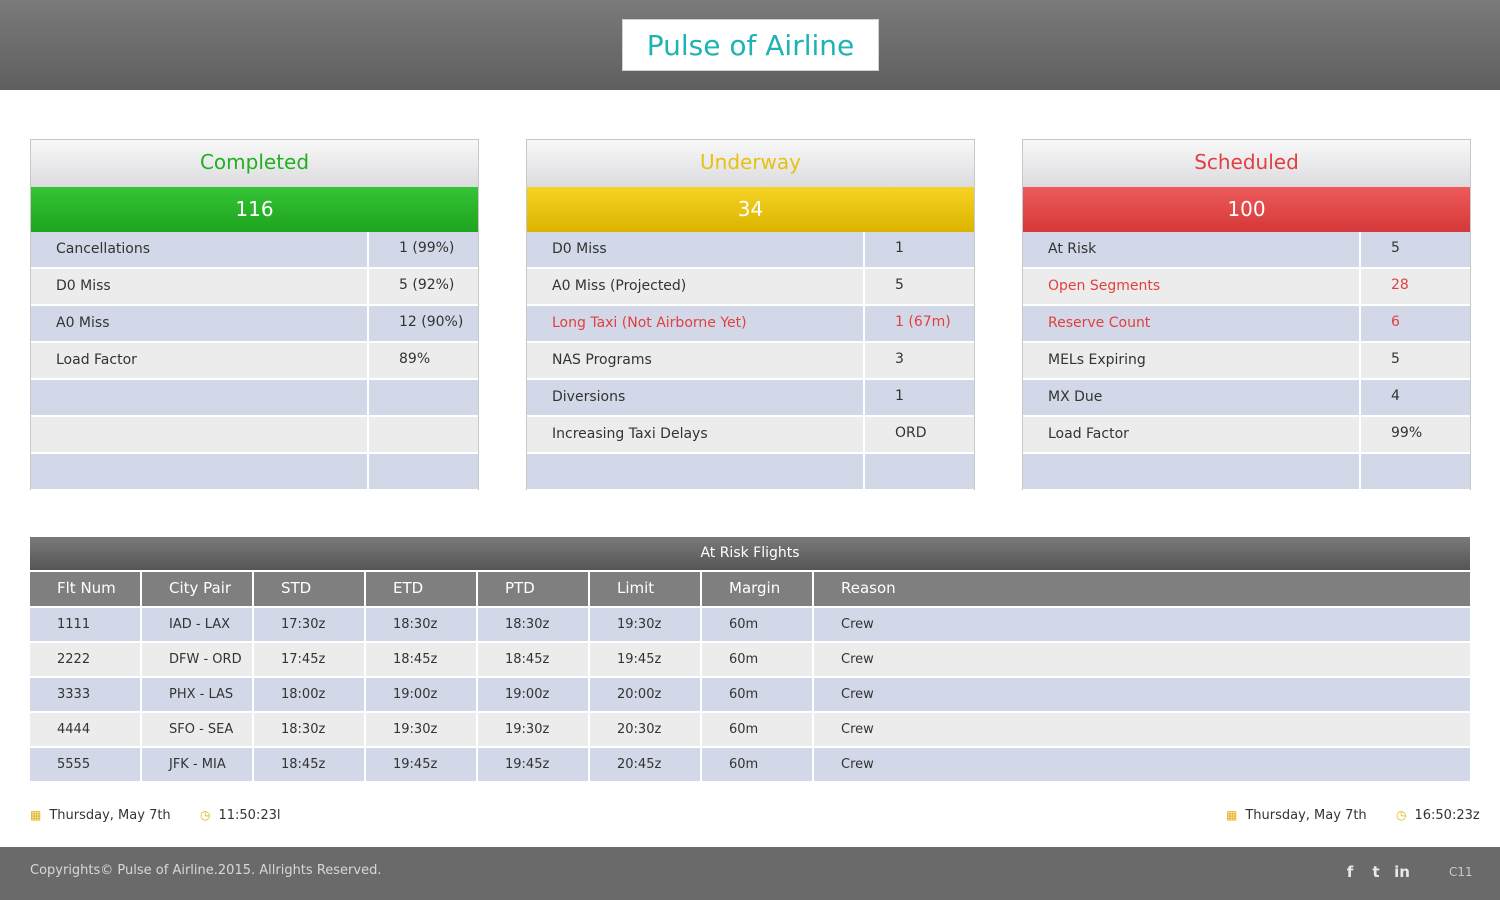 This screenshot has height=900, width=1500. What do you see at coordinates (254, 287) in the screenshot?
I see `stat-row: D0 Miss 5 (92%)` at bounding box center [254, 287].